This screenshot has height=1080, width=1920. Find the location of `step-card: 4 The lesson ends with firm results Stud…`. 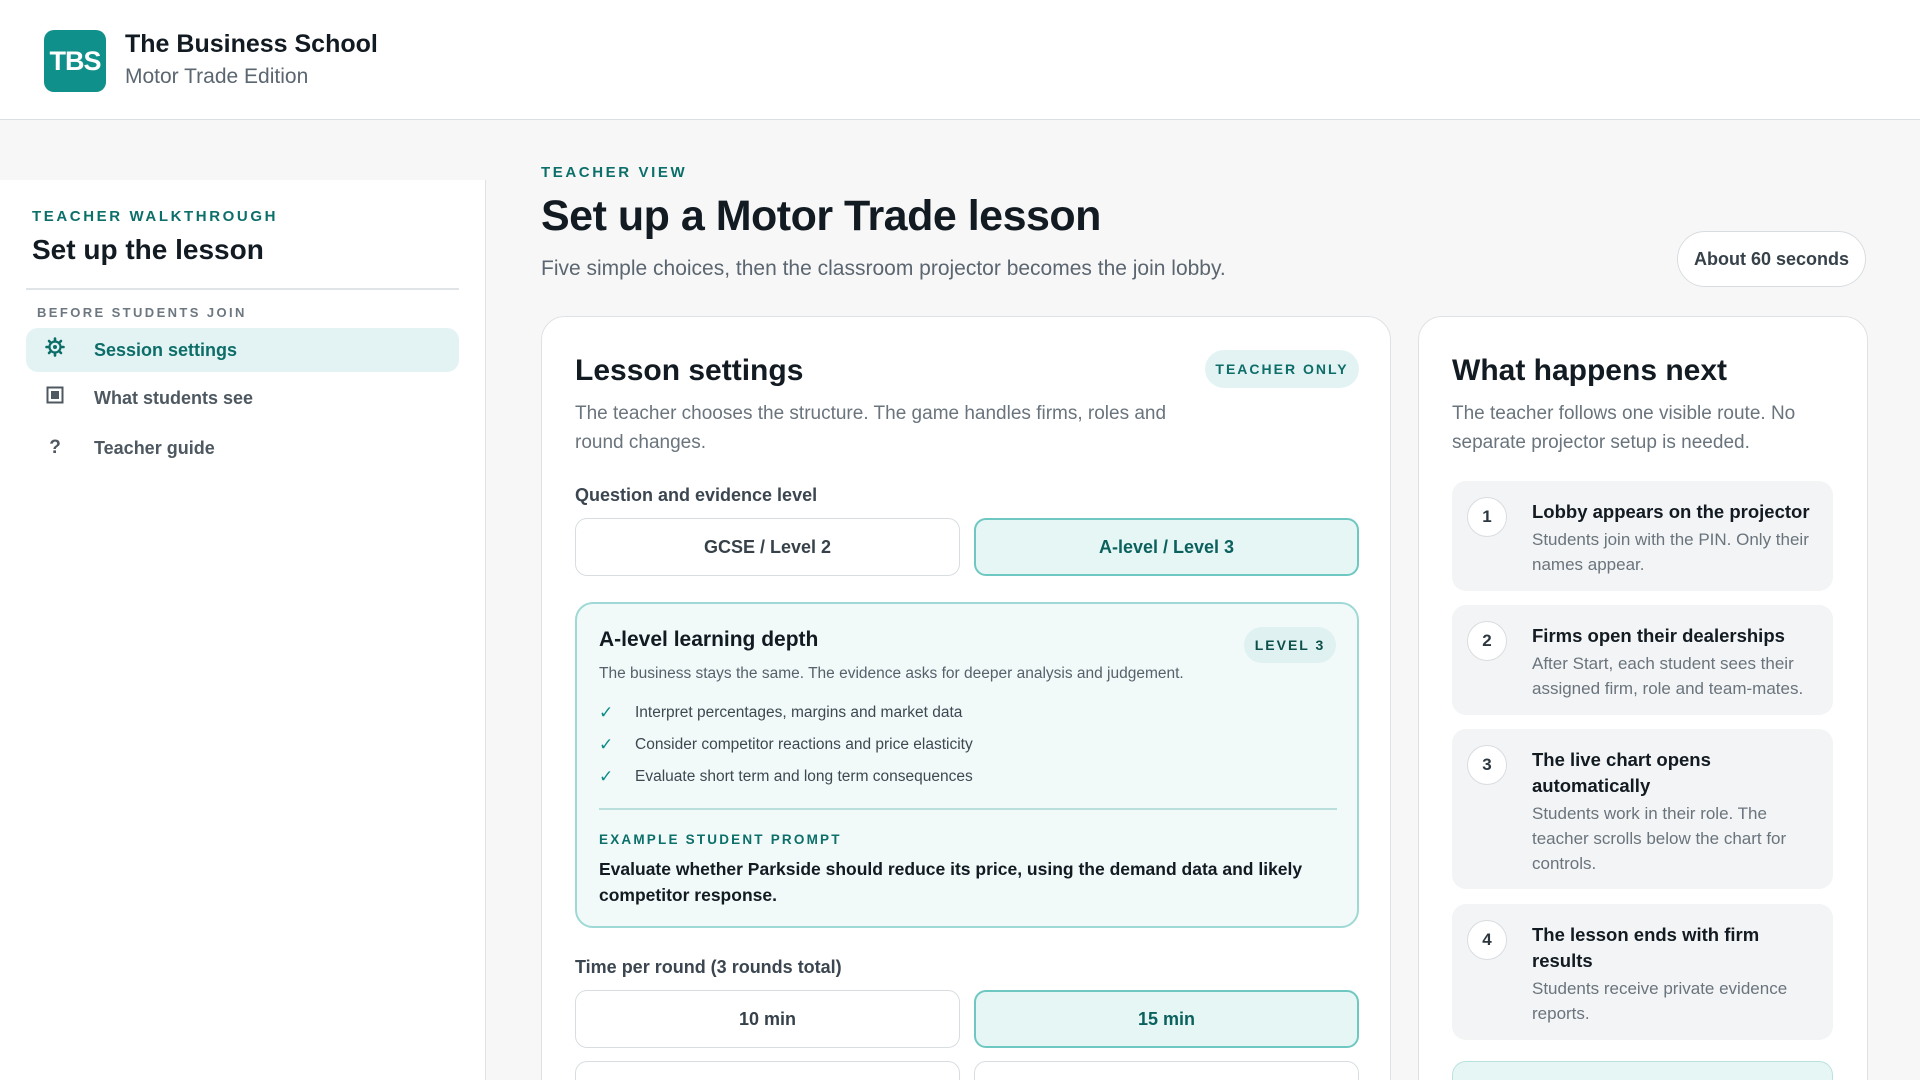

step-card: 4 The lesson ends with firm results Stud… is located at coordinates (1642, 972).